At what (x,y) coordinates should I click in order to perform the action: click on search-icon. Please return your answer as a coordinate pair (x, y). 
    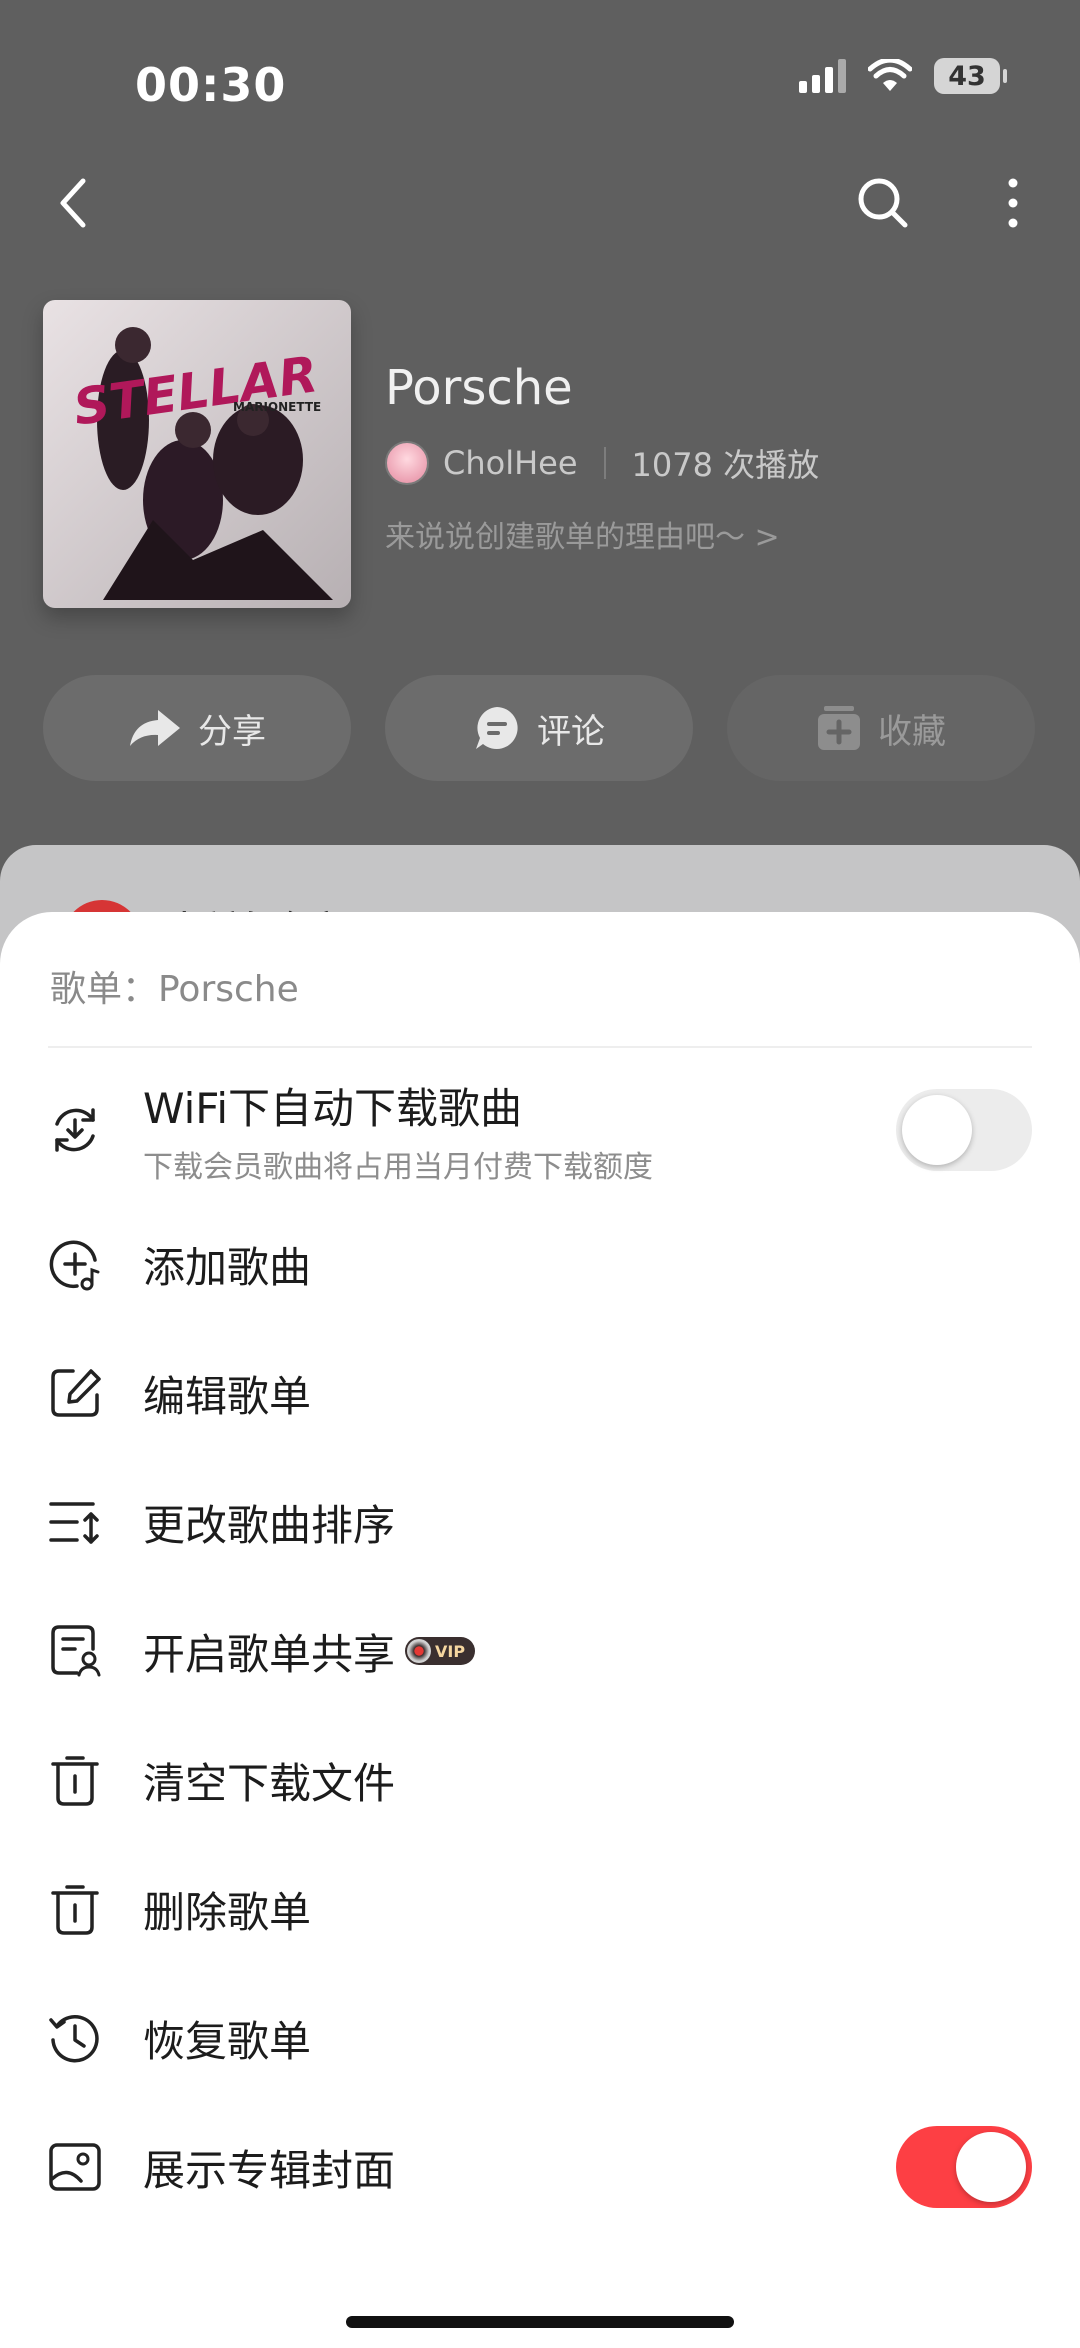
    Looking at the image, I should click on (883, 203).